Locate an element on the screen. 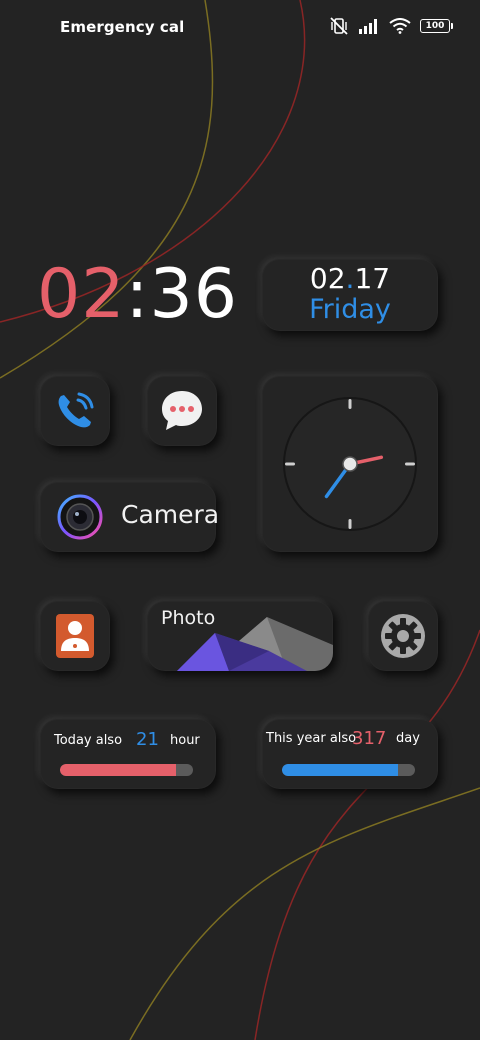 The height and width of the screenshot is (1040, 480). year-unit: day is located at coordinates (408, 738).